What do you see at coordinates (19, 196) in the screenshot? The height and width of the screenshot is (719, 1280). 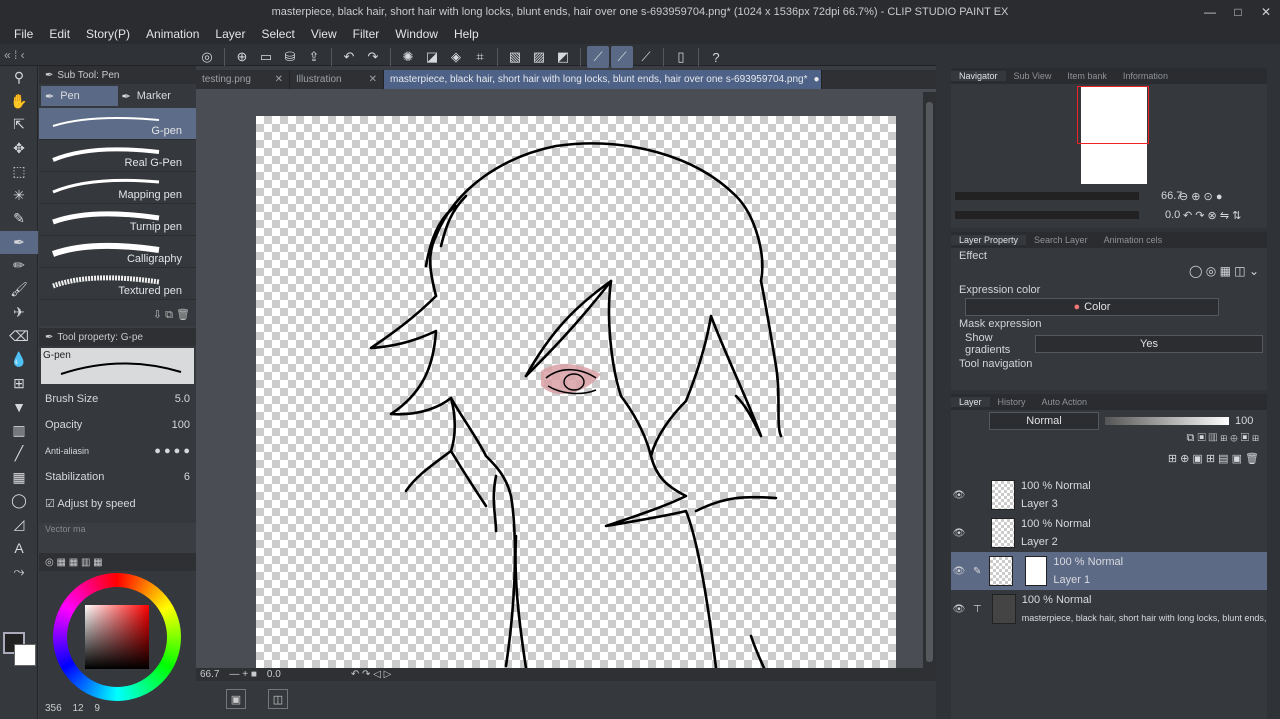 I see `auto-select-icon: ✳` at bounding box center [19, 196].